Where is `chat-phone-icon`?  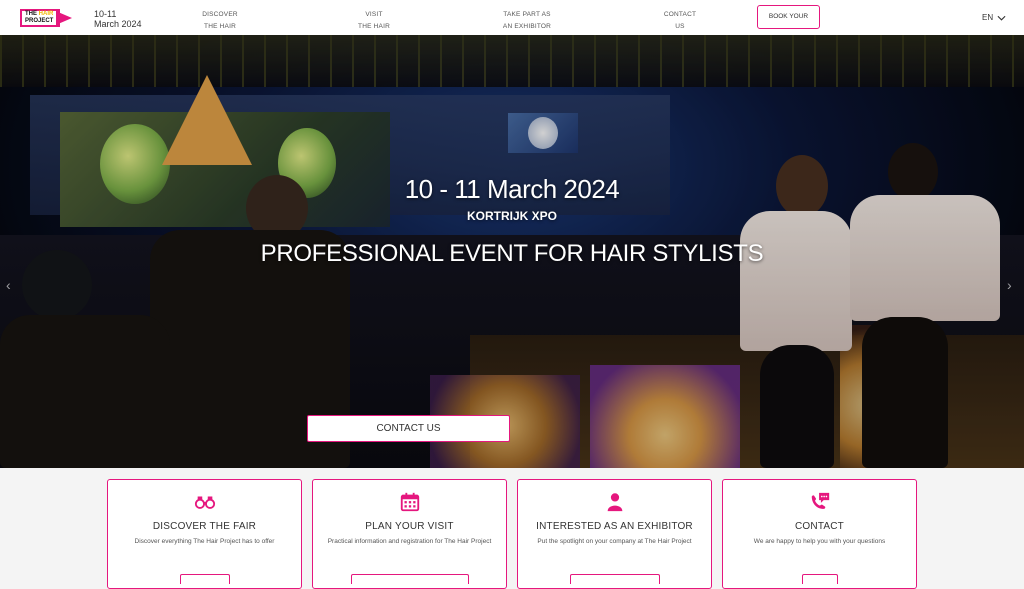
chat-phone-icon is located at coordinates (820, 500).